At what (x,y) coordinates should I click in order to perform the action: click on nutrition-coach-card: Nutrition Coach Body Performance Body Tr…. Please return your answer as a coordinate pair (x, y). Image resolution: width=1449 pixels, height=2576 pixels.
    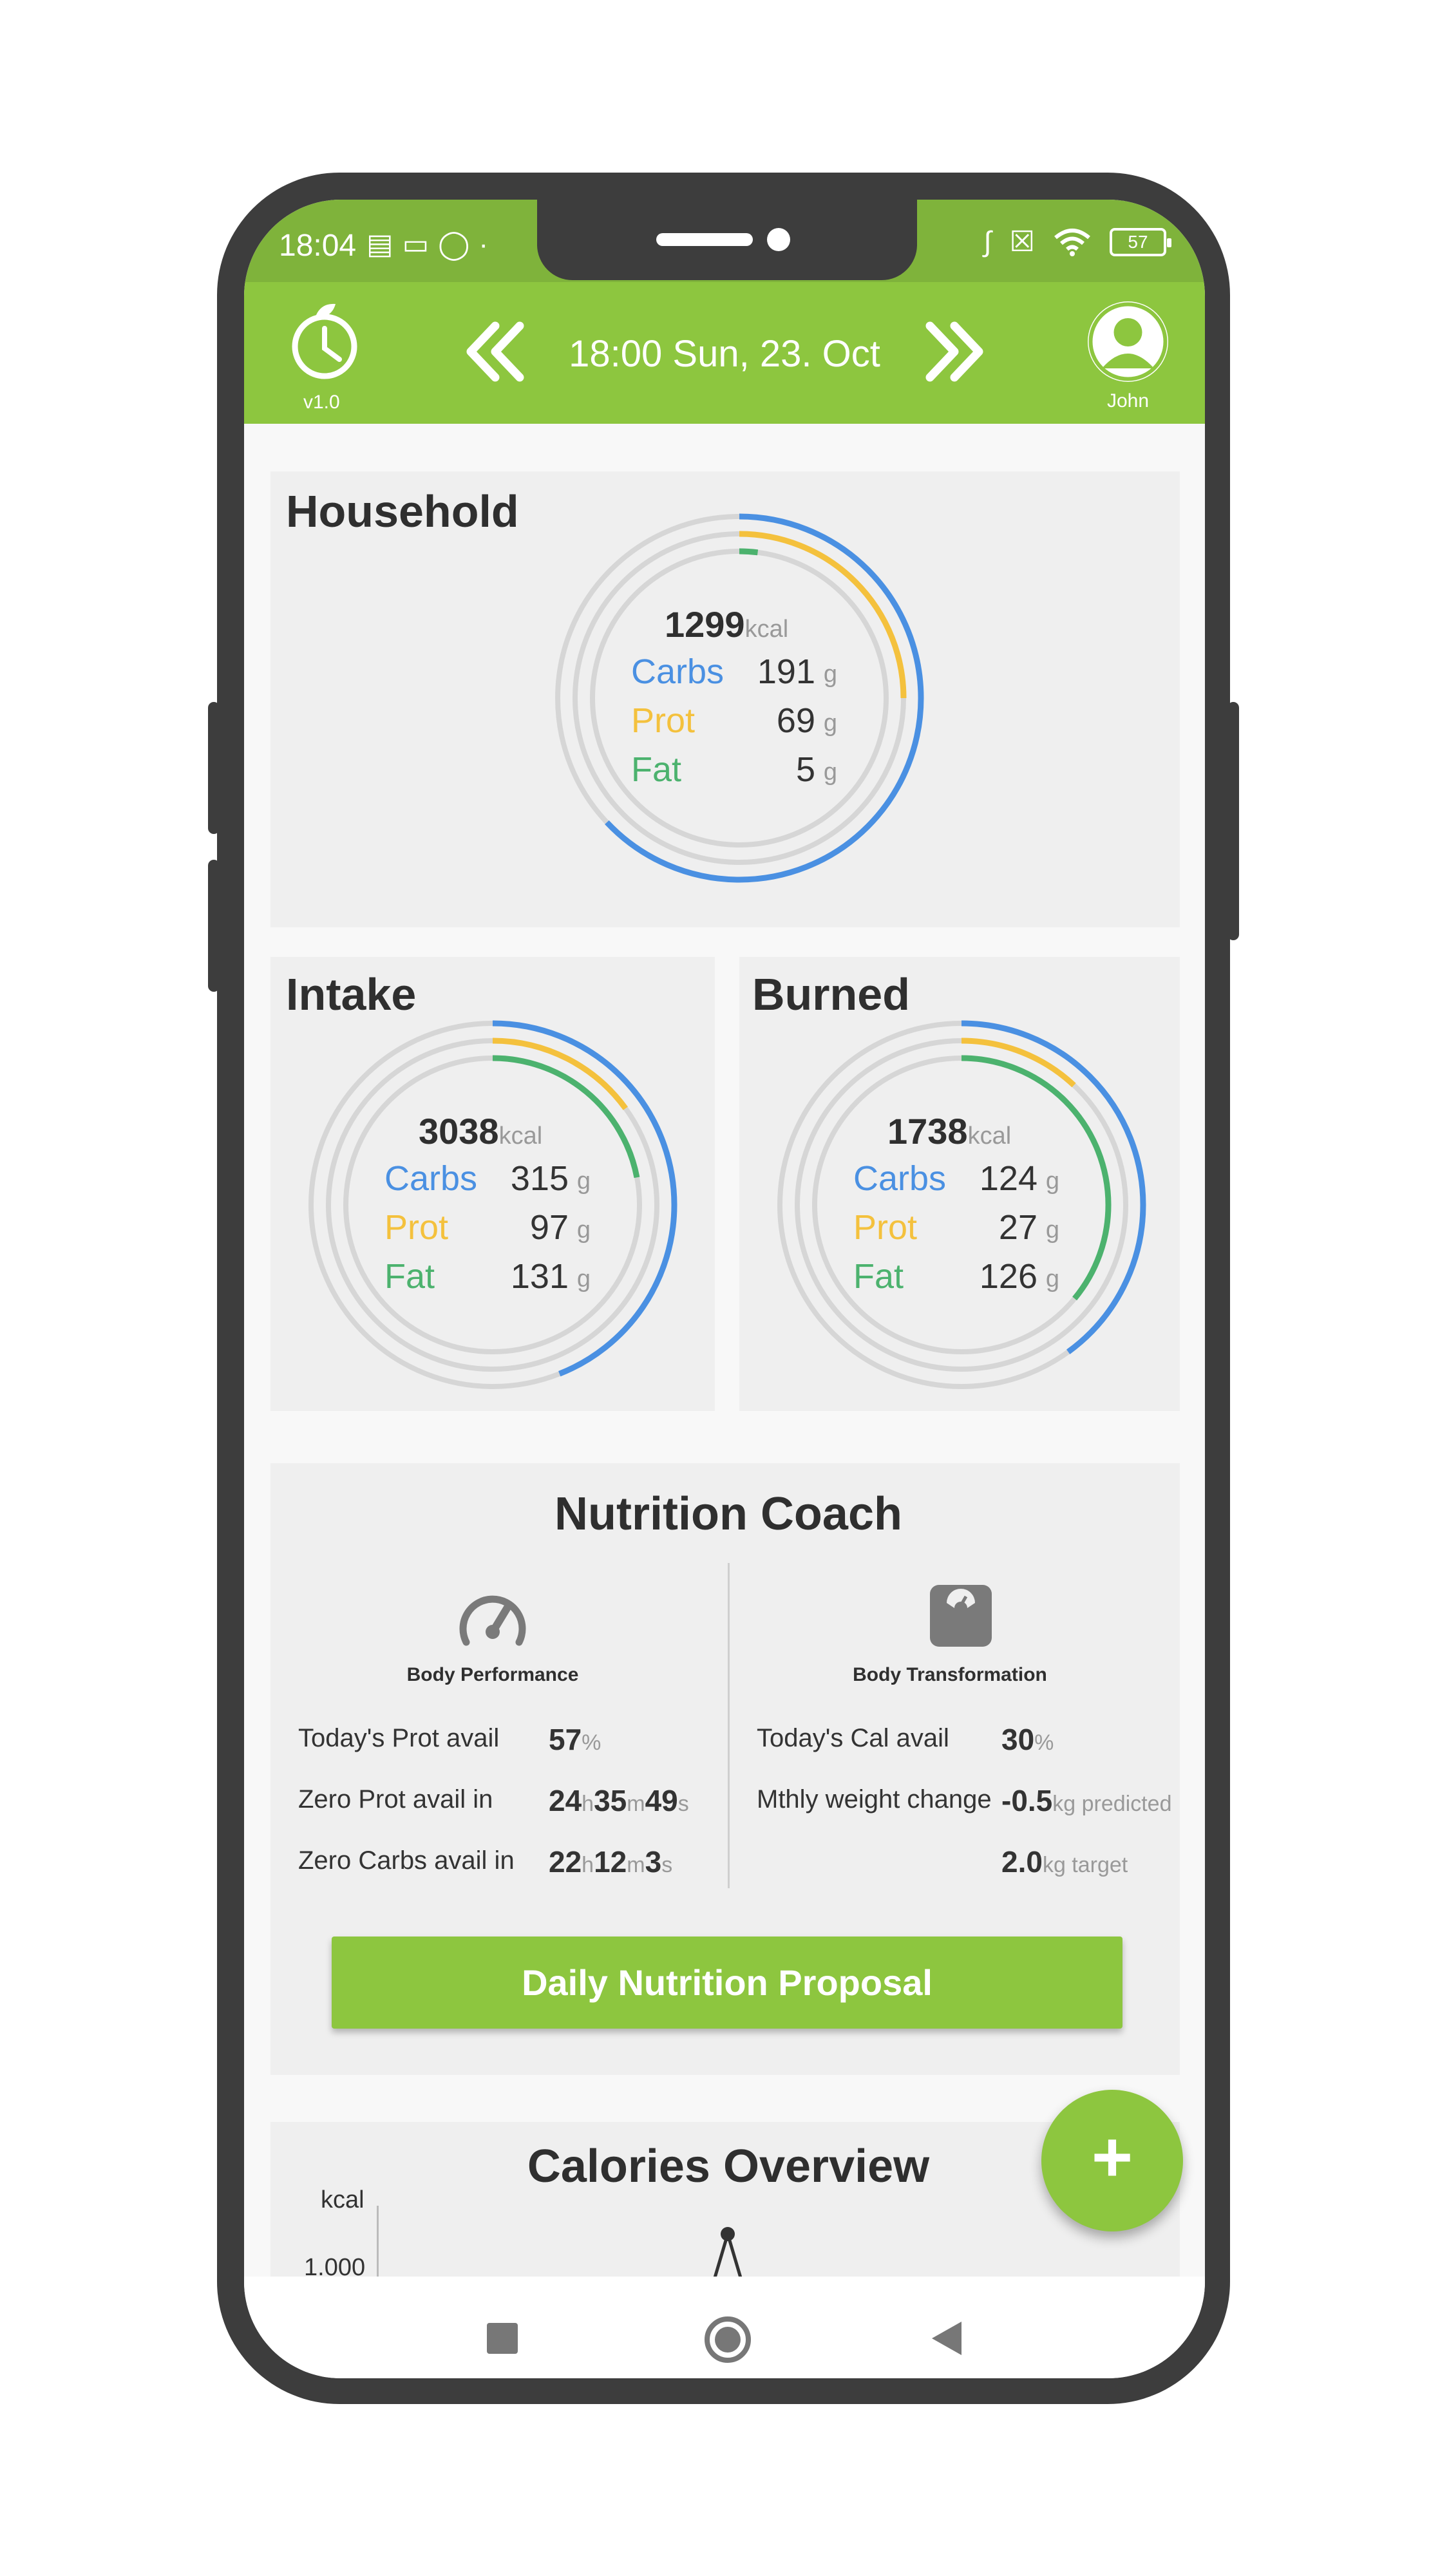
    Looking at the image, I should click on (725, 1769).